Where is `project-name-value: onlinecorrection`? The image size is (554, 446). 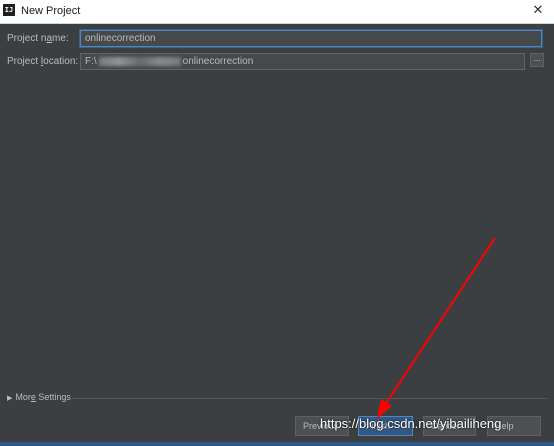
project-name-value: onlinecorrection is located at coordinates (120, 38).